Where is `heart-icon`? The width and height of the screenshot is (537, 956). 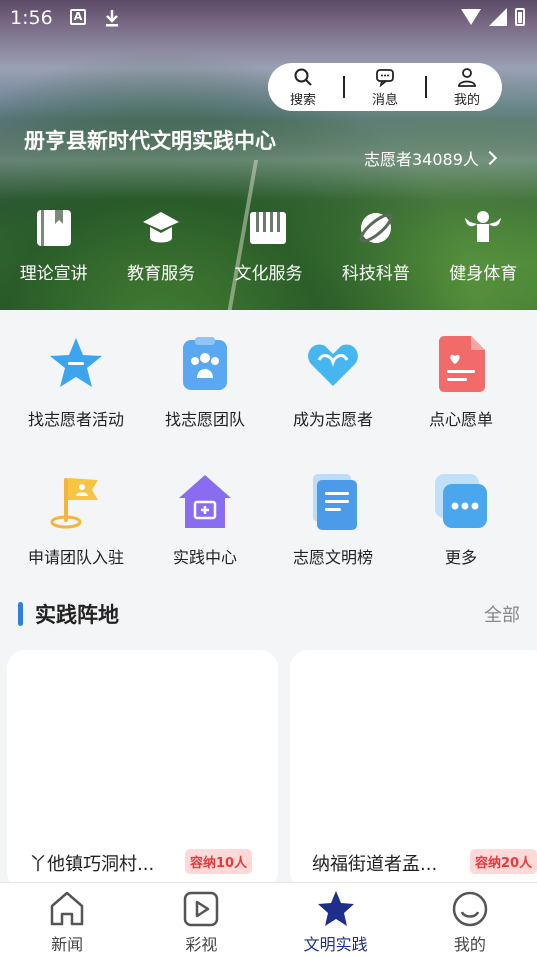
heart-icon is located at coordinates (333, 364).